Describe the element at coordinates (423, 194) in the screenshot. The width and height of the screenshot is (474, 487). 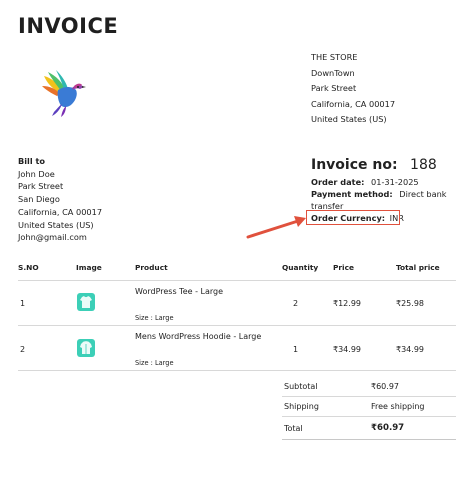
I see `payment-method-value: Direct bank` at that location.